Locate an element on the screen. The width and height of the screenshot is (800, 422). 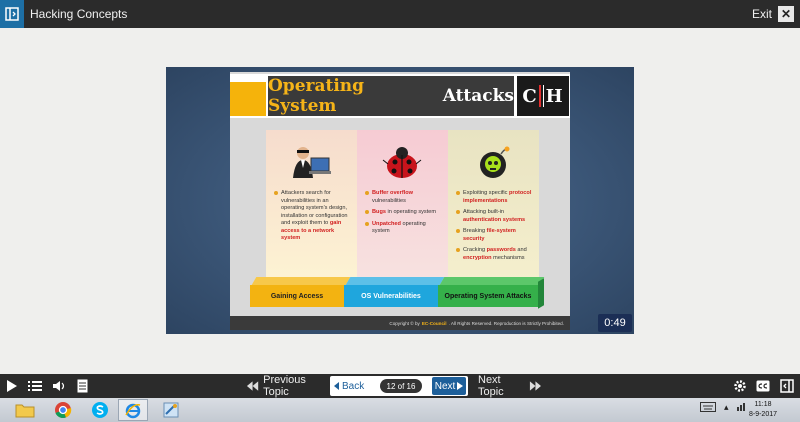
back-button: Back is located at coordinates (349, 386).